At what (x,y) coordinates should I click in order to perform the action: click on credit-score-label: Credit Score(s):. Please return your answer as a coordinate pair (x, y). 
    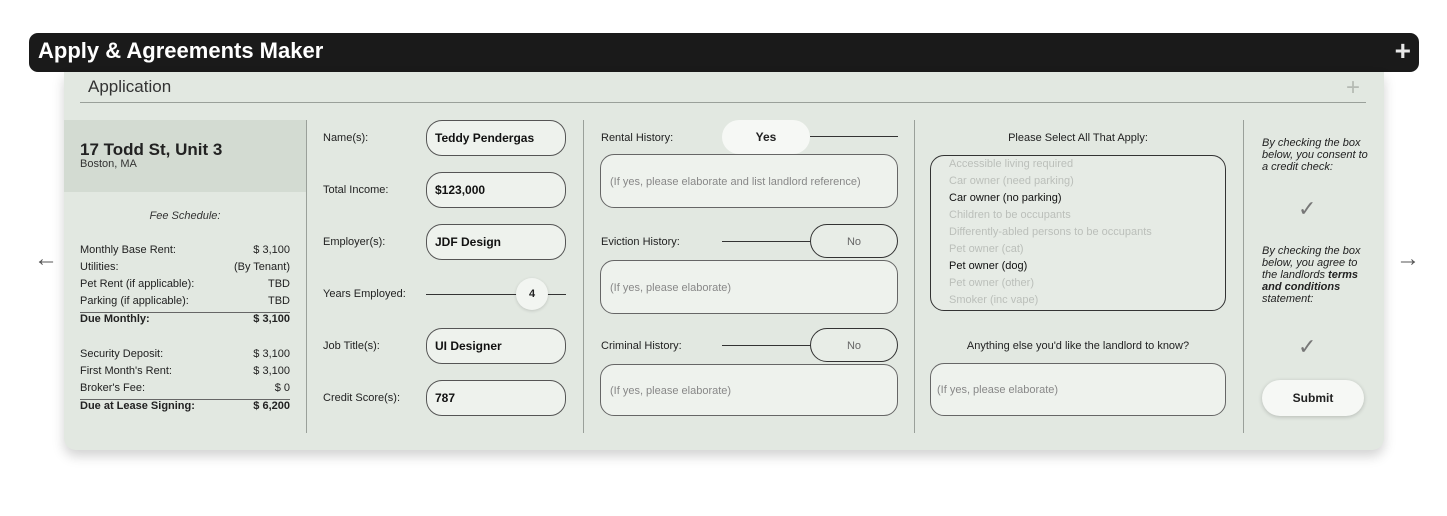
    Looking at the image, I should click on (362, 398).